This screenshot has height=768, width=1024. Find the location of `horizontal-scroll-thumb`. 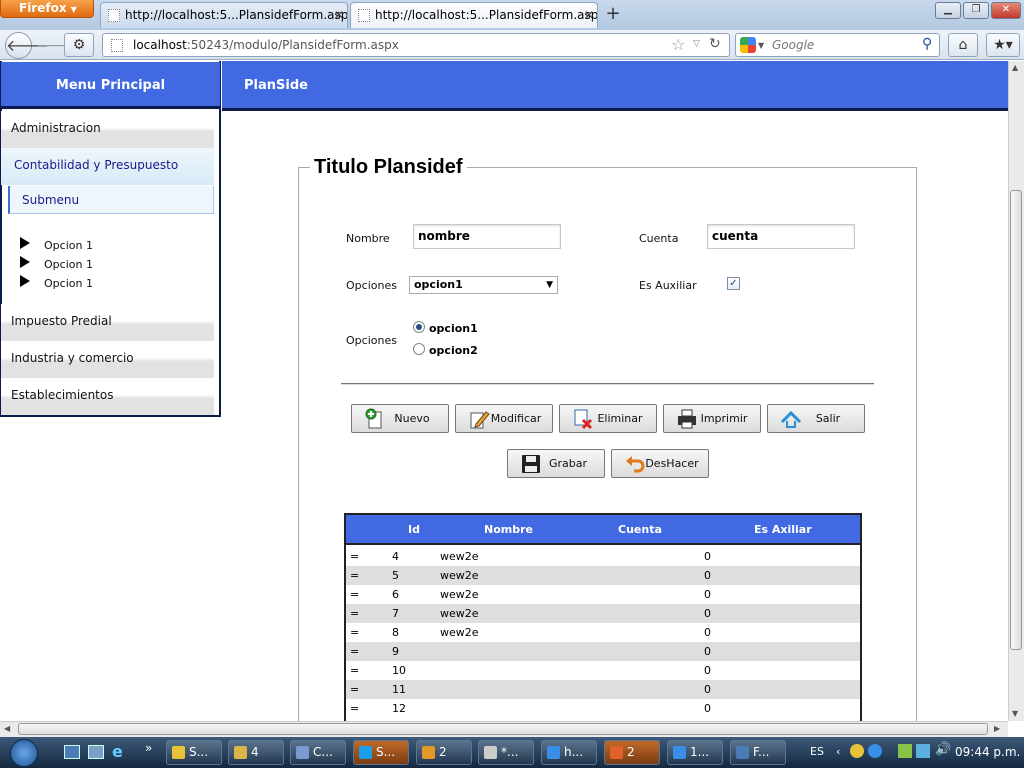

horizontal-scroll-thumb is located at coordinates (503, 729).